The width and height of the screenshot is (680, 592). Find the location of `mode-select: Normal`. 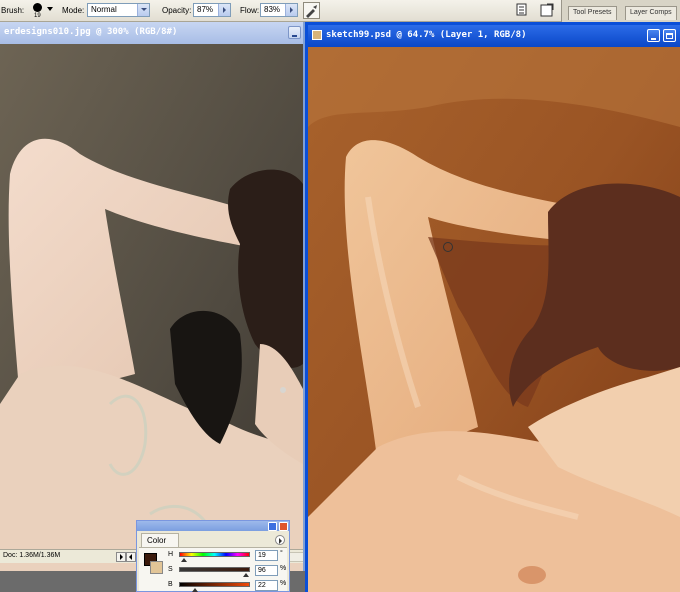

mode-select: Normal is located at coordinates (118, 10).